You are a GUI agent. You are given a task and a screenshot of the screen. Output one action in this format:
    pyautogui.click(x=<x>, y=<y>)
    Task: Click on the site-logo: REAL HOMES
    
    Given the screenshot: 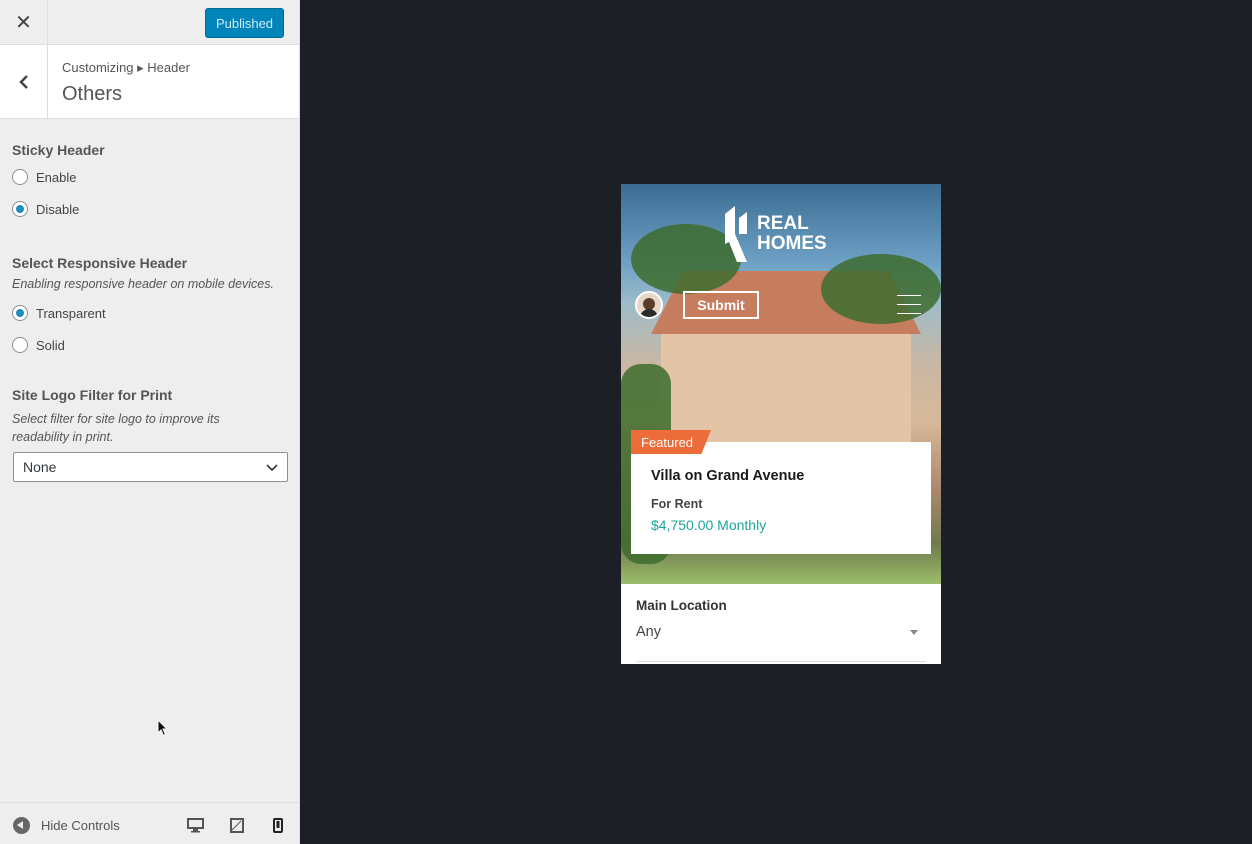 What is the action you would take?
    pyautogui.click(x=774, y=234)
    